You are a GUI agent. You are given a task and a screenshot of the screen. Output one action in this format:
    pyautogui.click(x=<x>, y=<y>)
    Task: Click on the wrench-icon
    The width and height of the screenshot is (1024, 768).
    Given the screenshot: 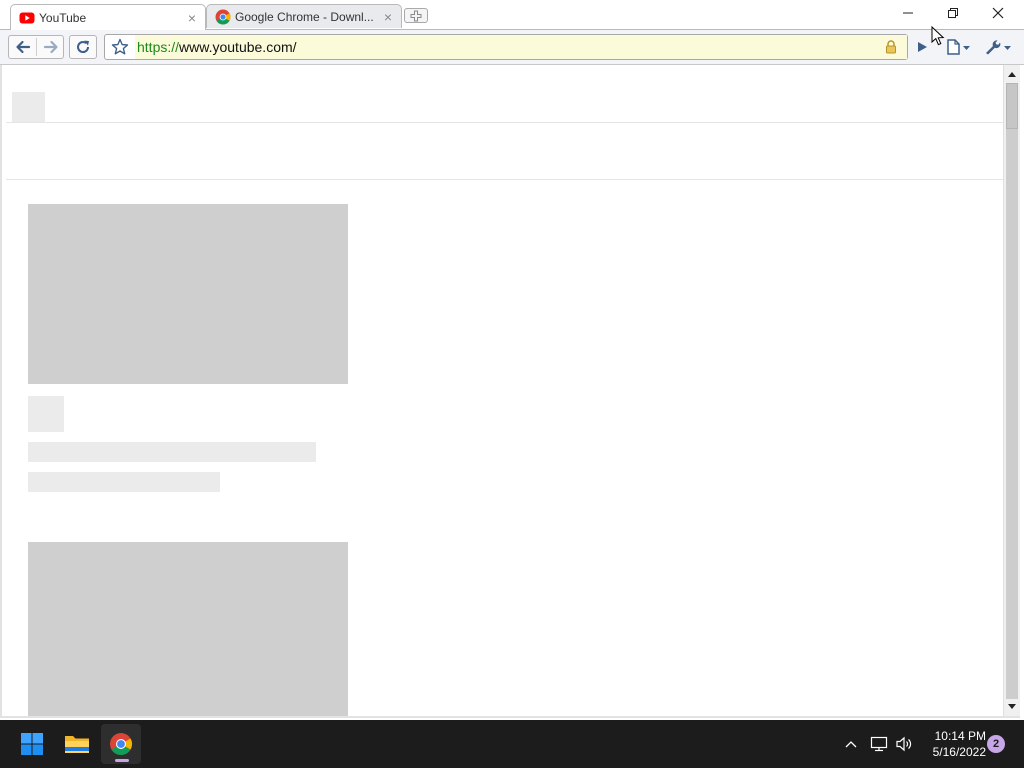 What is the action you would take?
    pyautogui.click(x=998, y=47)
    